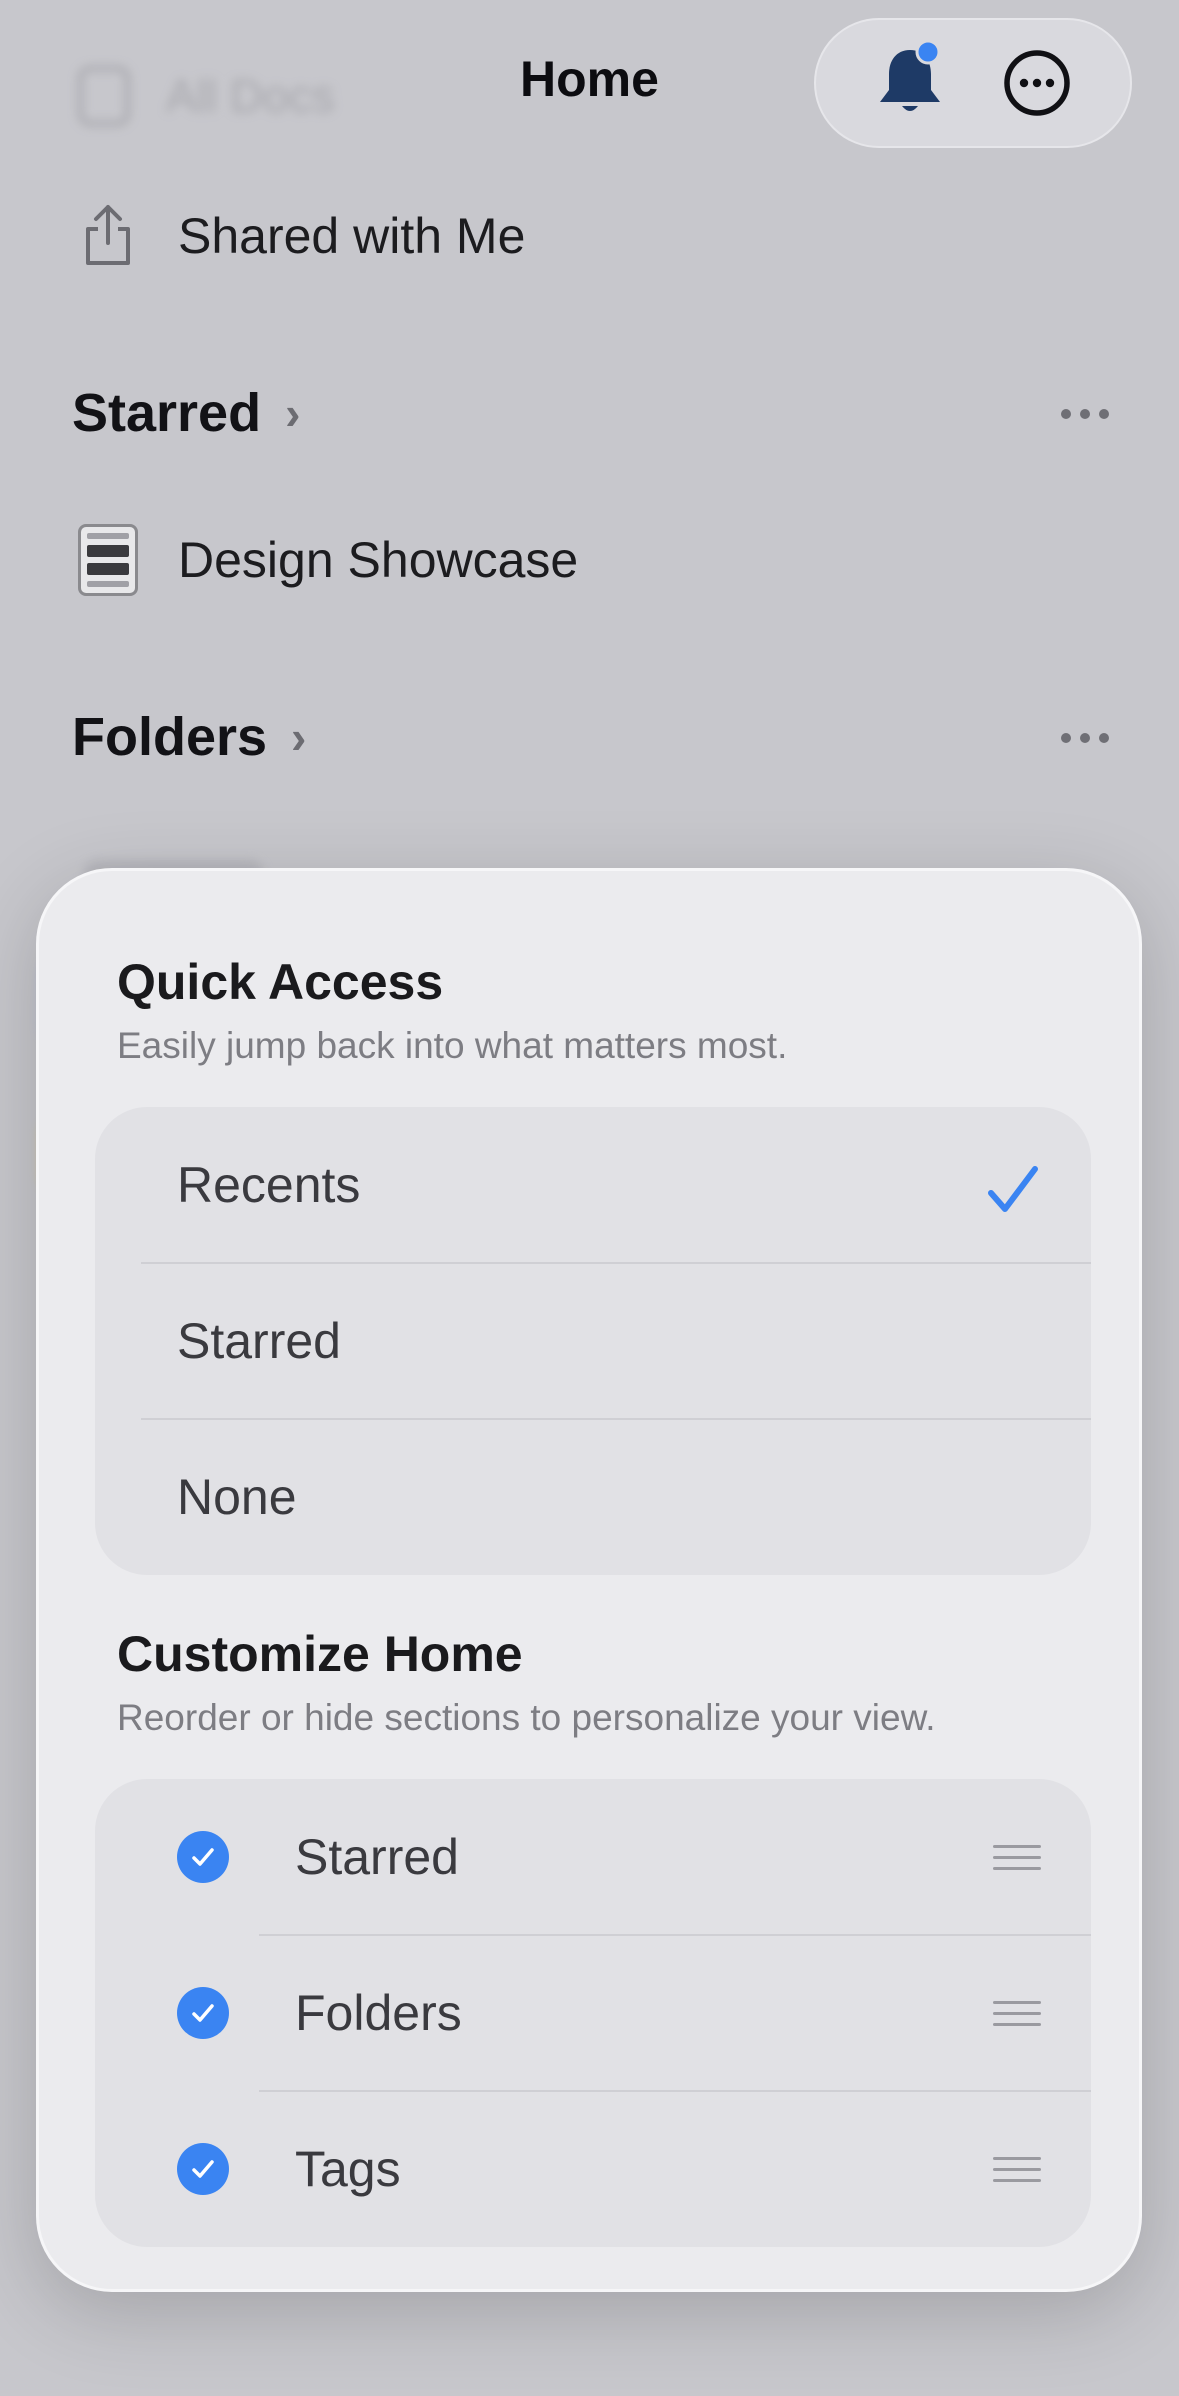 Image resolution: width=1179 pixels, height=2396 pixels. Describe the element at coordinates (237, 1497) in the screenshot. I see `option-label: None` at that location.